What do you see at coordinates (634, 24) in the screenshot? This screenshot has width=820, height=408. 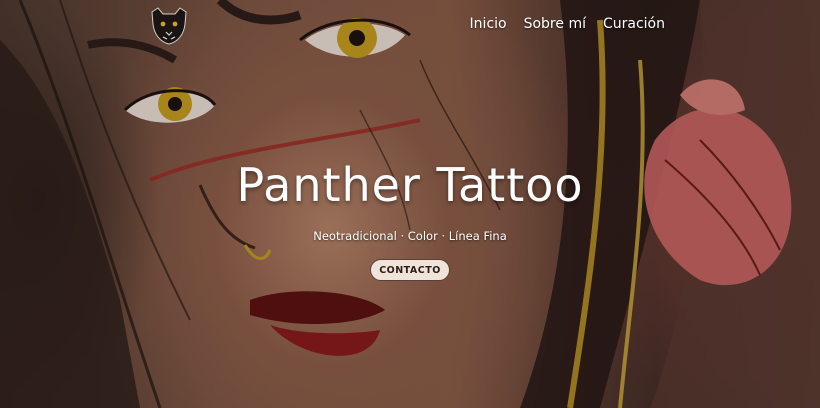 I see `nav-link-curacion: Curación` at bounding box center [634, 24].